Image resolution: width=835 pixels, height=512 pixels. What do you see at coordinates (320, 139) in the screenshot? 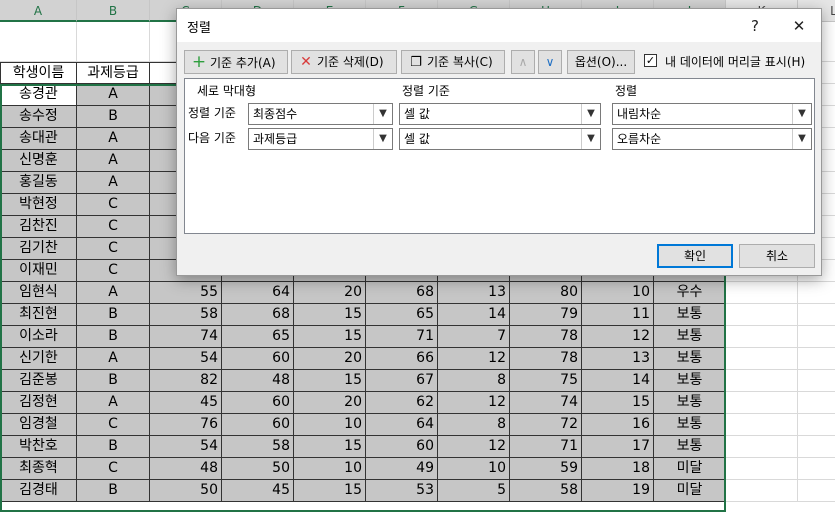
I see `level-column-select: 과제등급 ▼` at bounding box center [320, 139].